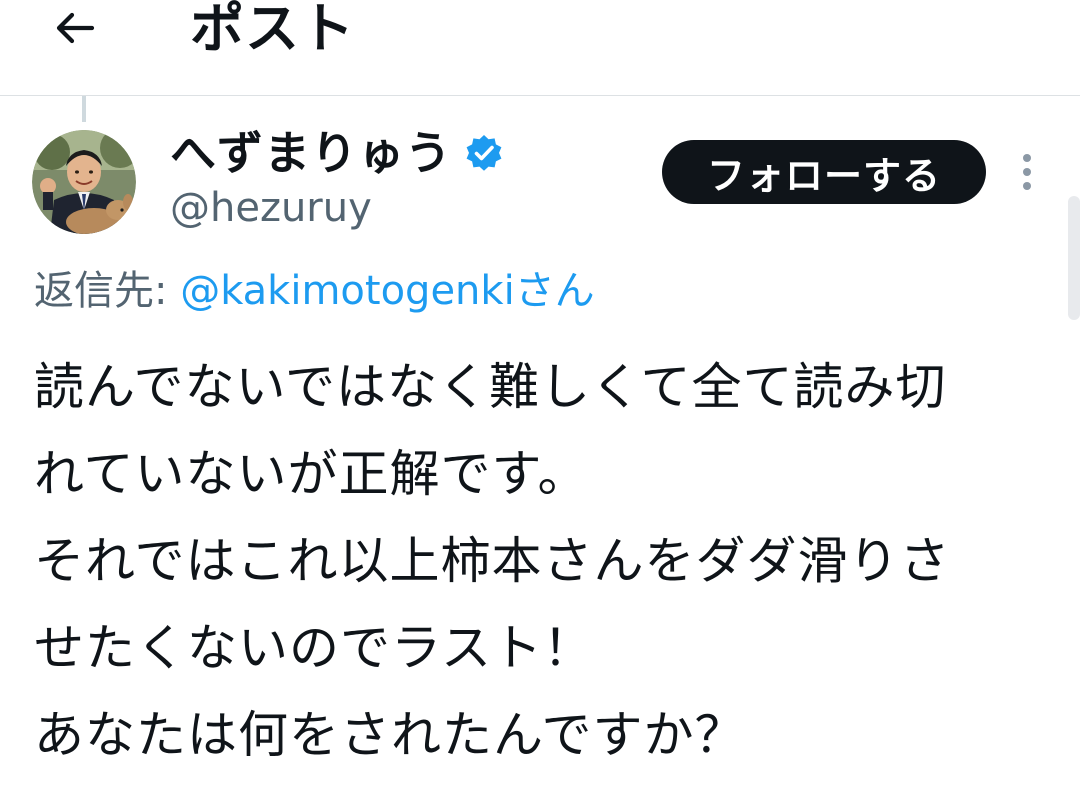 This screenshot has height=791, width=1080. What do you see at coordinates (1074, 258) in the screenshot?
I see `scrollbar` at bounding box center [1074, 258].